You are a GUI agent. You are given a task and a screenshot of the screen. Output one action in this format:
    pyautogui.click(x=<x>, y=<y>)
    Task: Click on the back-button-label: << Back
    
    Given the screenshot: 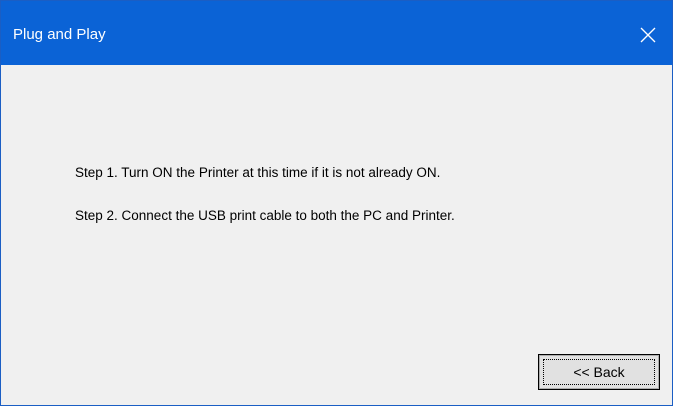 What is the action you would take?
    pyautogui.click(x=599, y=372)
    